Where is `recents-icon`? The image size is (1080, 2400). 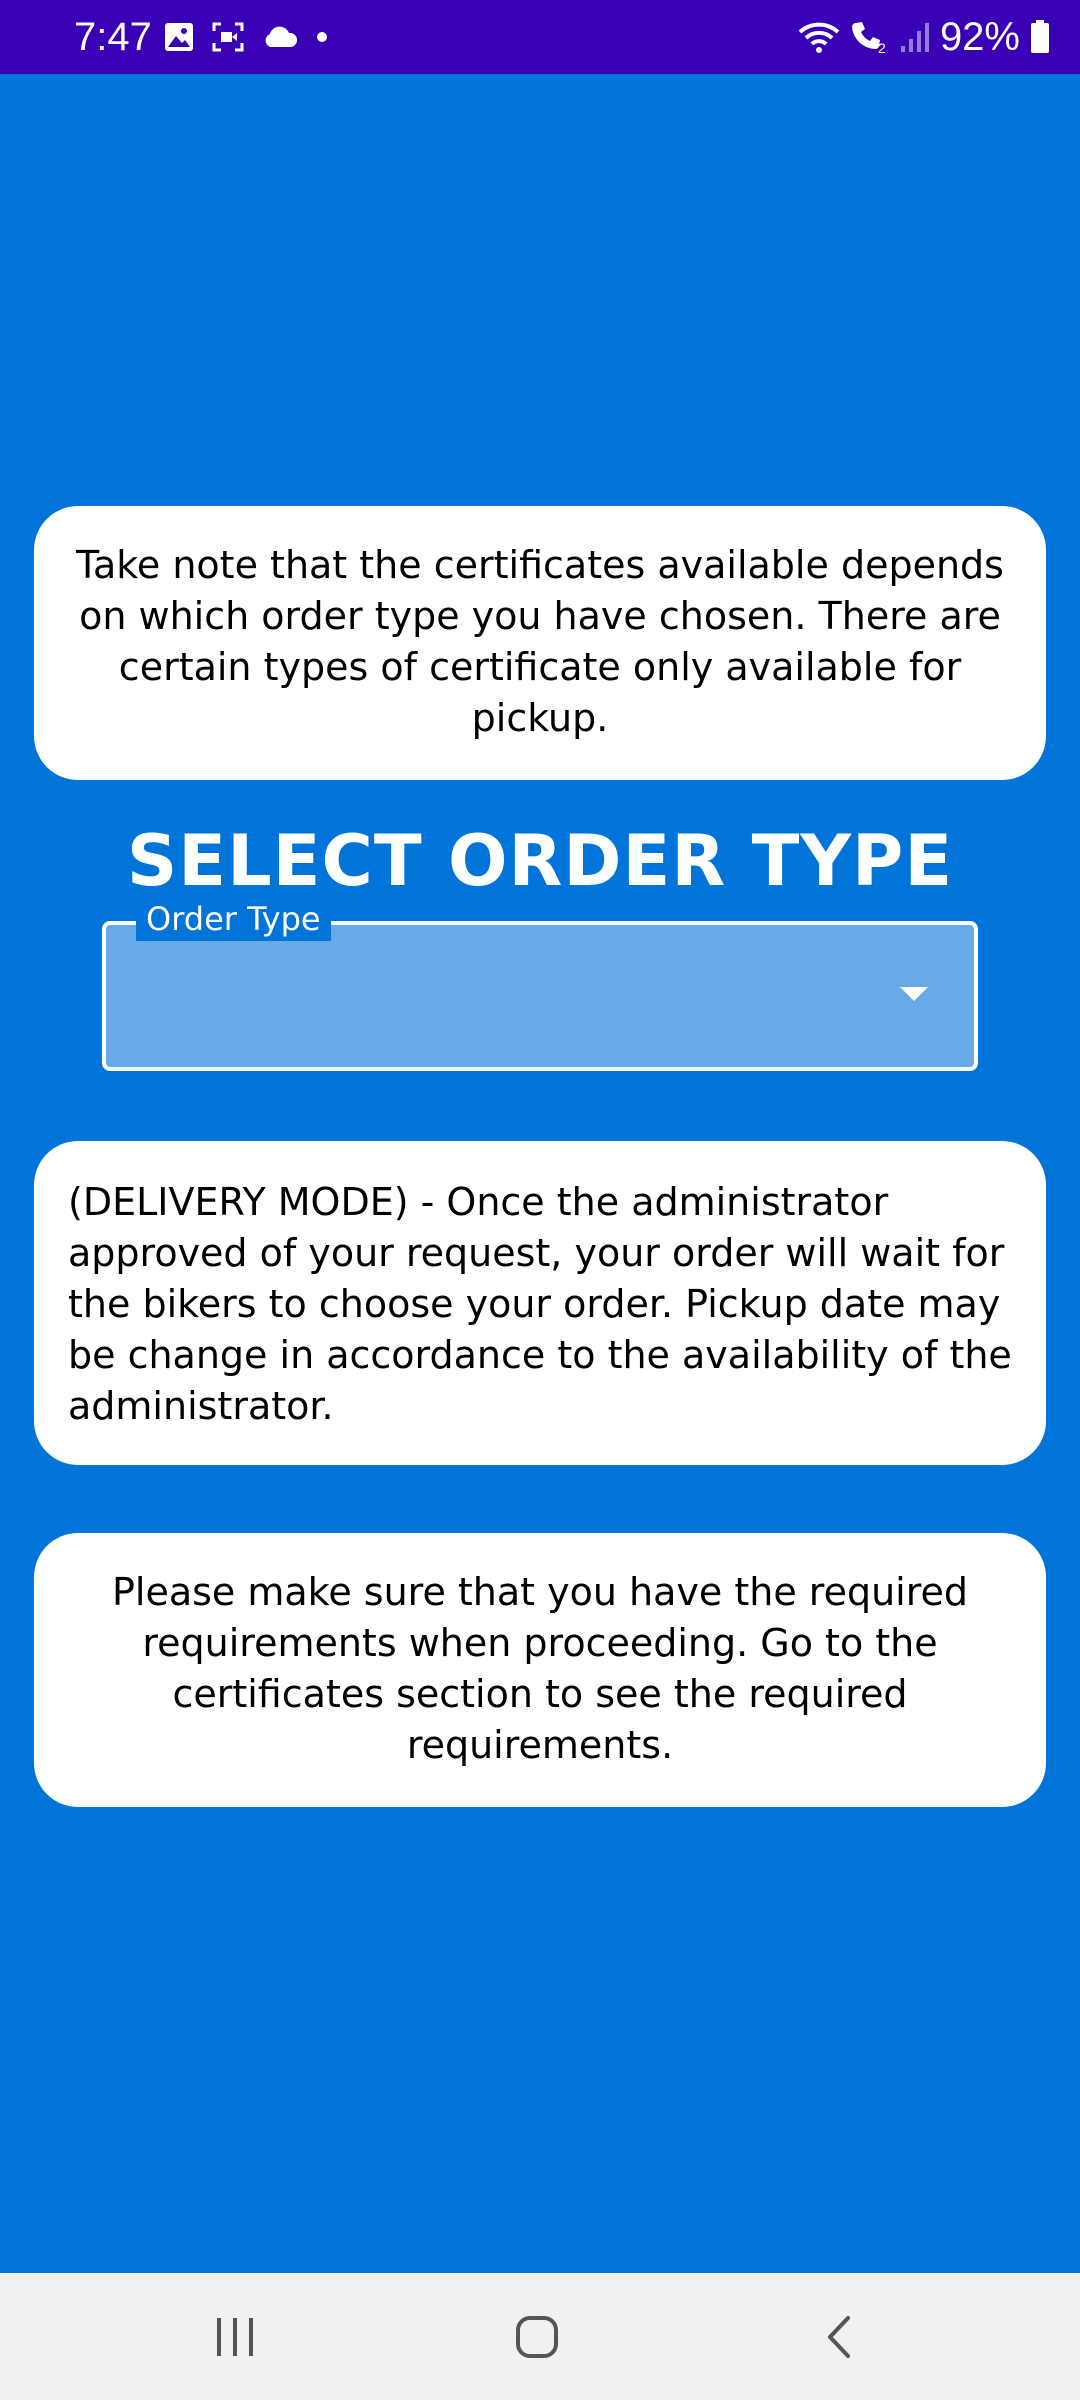
recents-icon is located at coordinates (235, 2337).